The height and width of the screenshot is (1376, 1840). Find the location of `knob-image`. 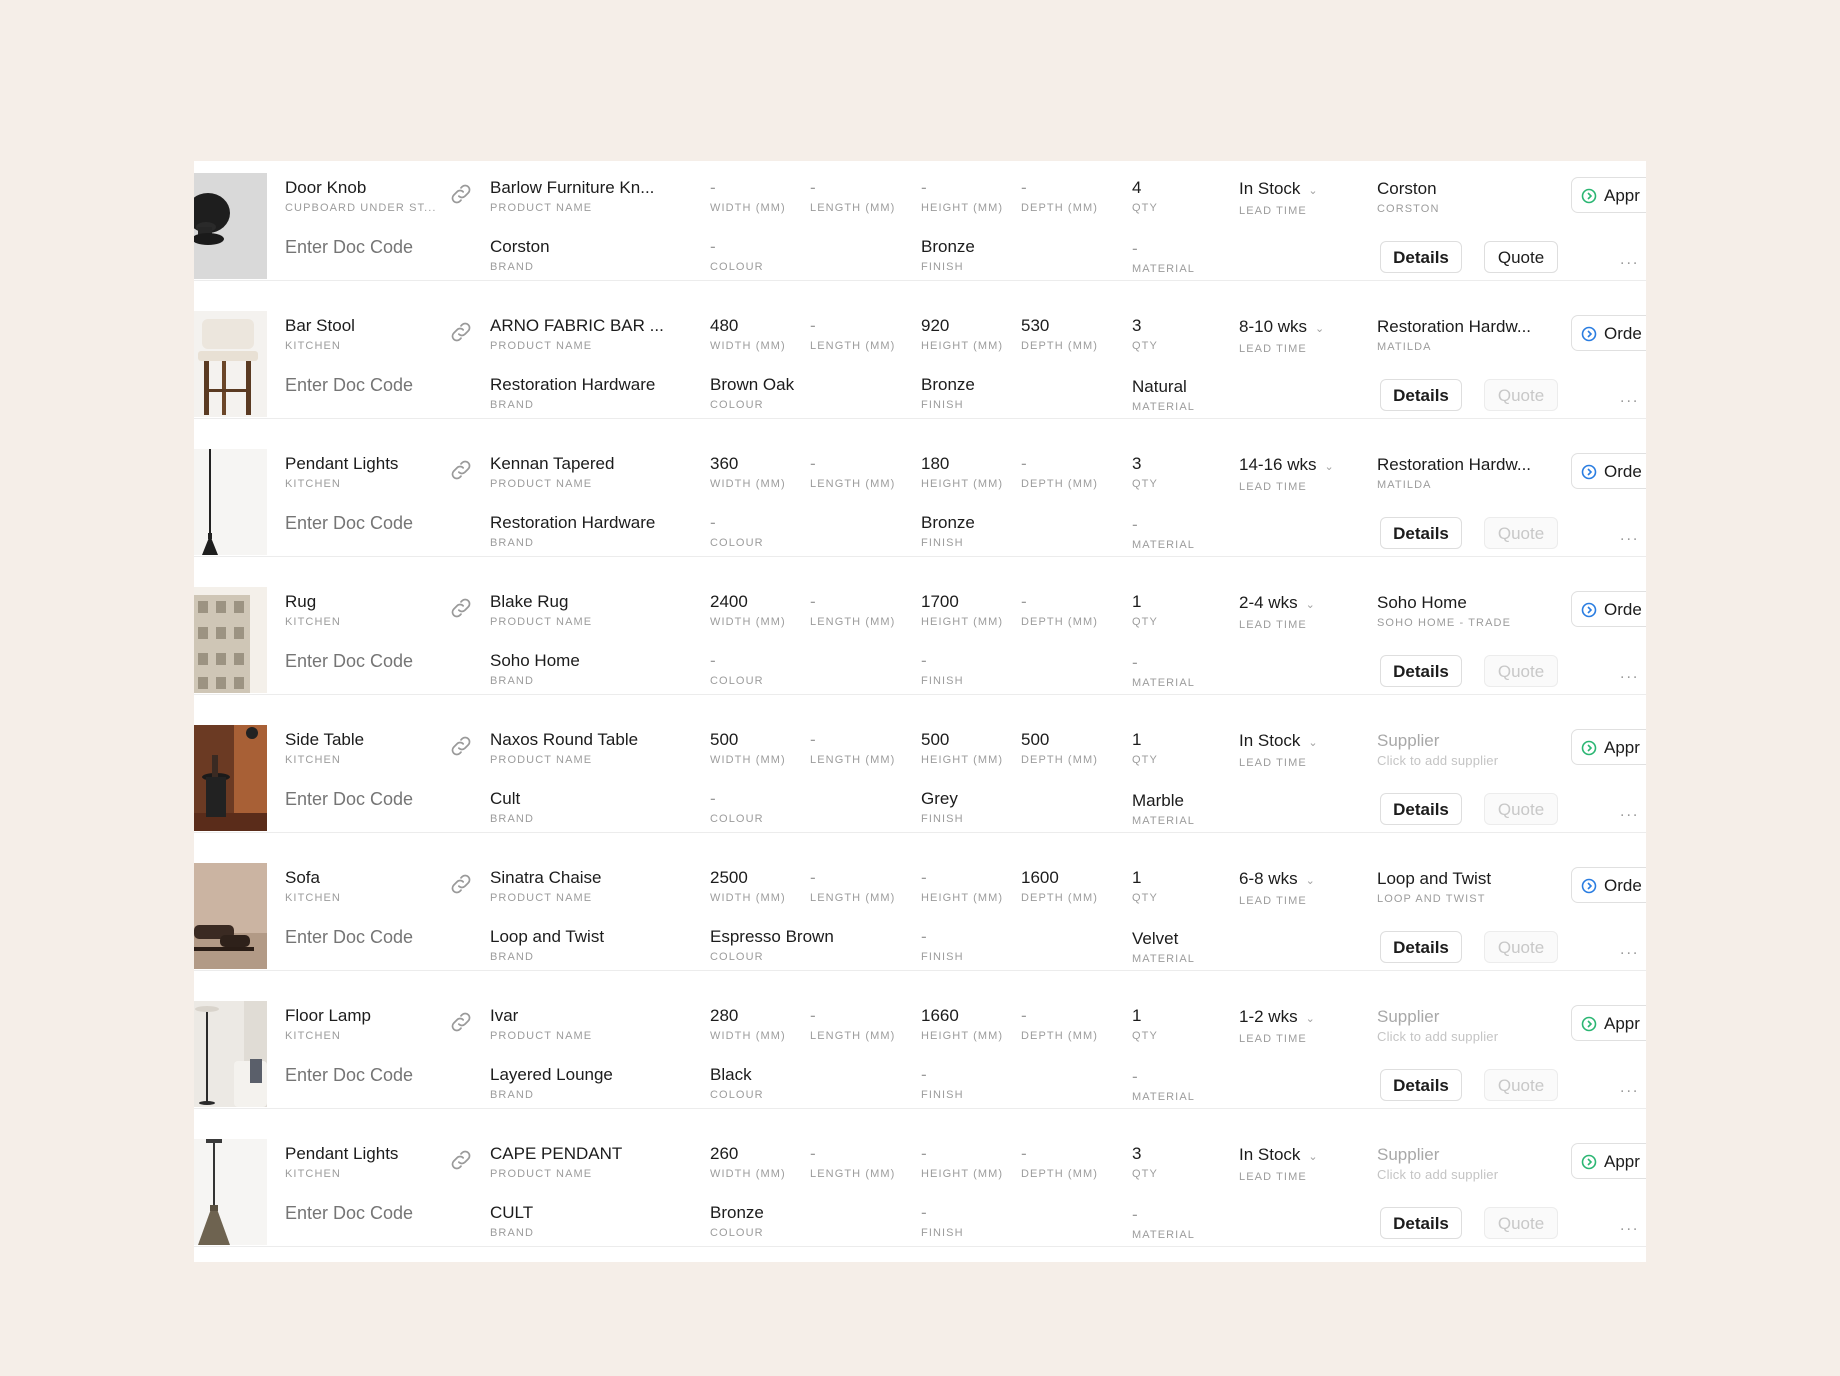

knob-image is located at coordinates (230, 226).